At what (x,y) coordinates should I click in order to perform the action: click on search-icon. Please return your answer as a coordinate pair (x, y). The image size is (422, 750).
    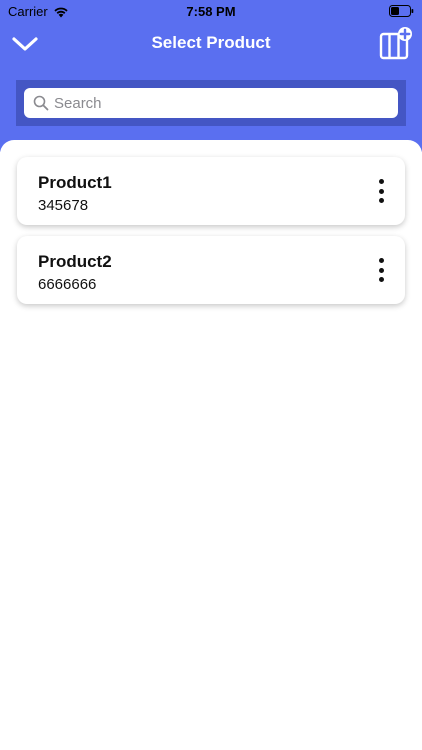
    Looking at the image, I should click on (41, 103).